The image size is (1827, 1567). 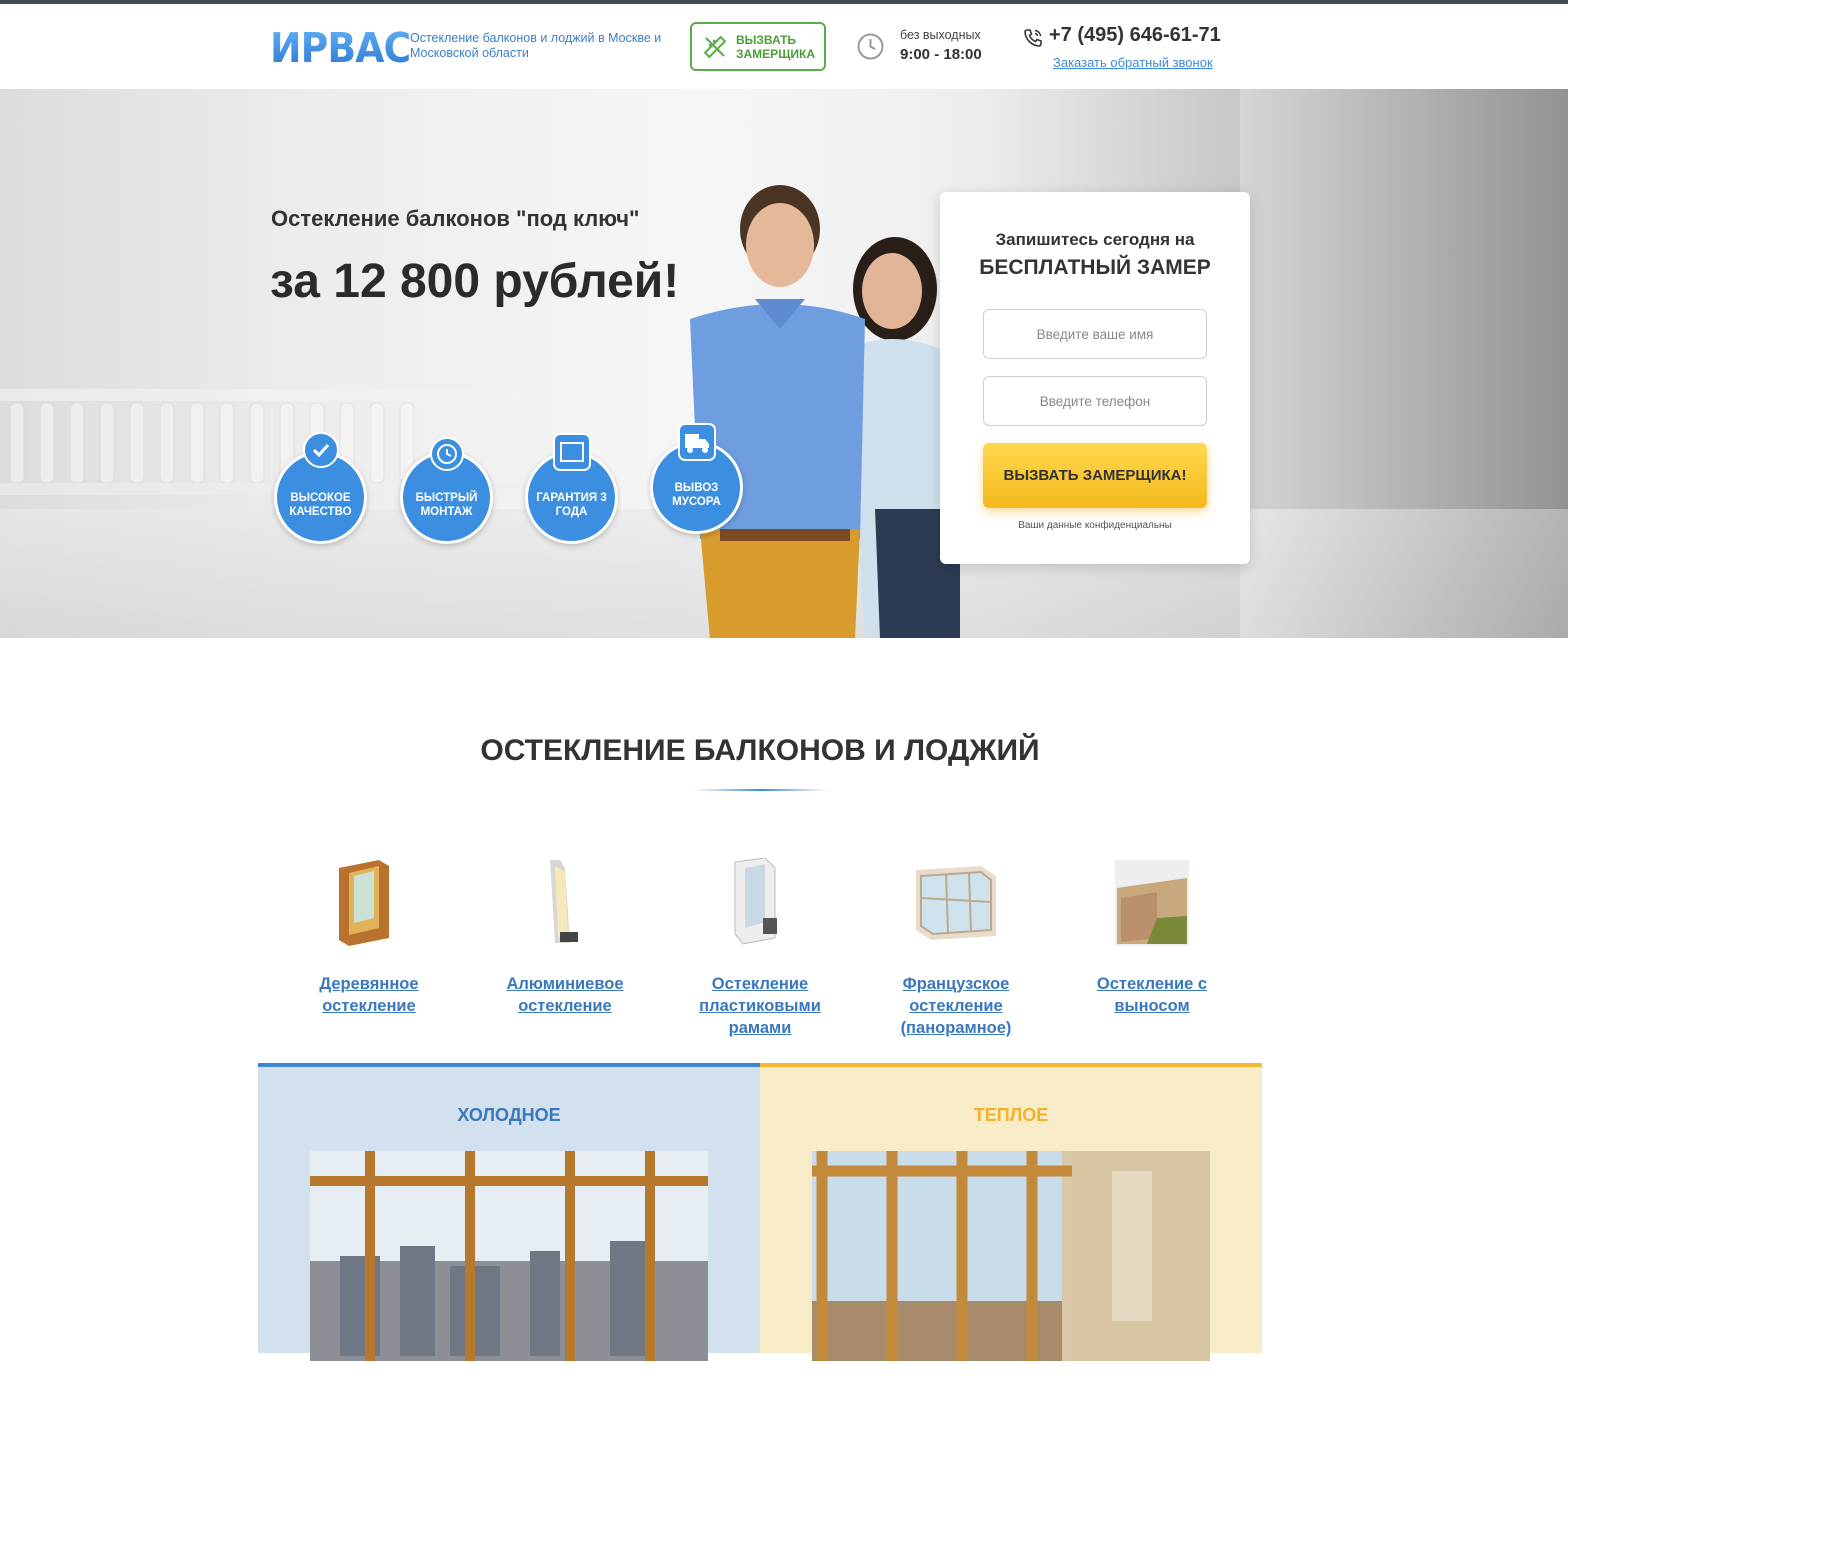 What do you see at coordinates (564, 901) in the screenshot?
I see `aluminium-frame-image` at bounding box center [564, 901].